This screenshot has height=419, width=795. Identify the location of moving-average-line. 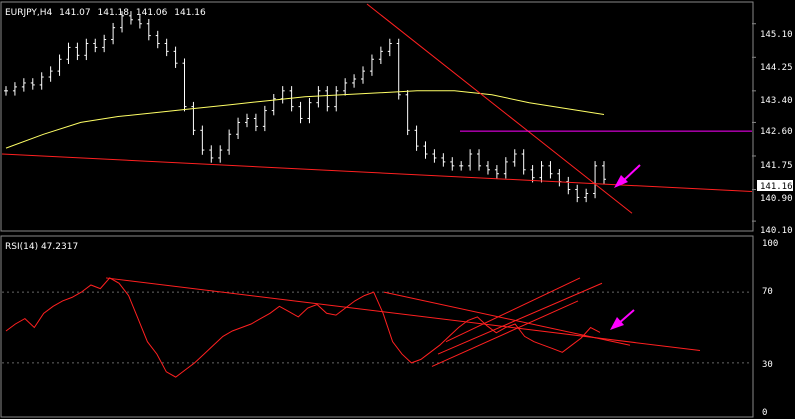
(305, 119).